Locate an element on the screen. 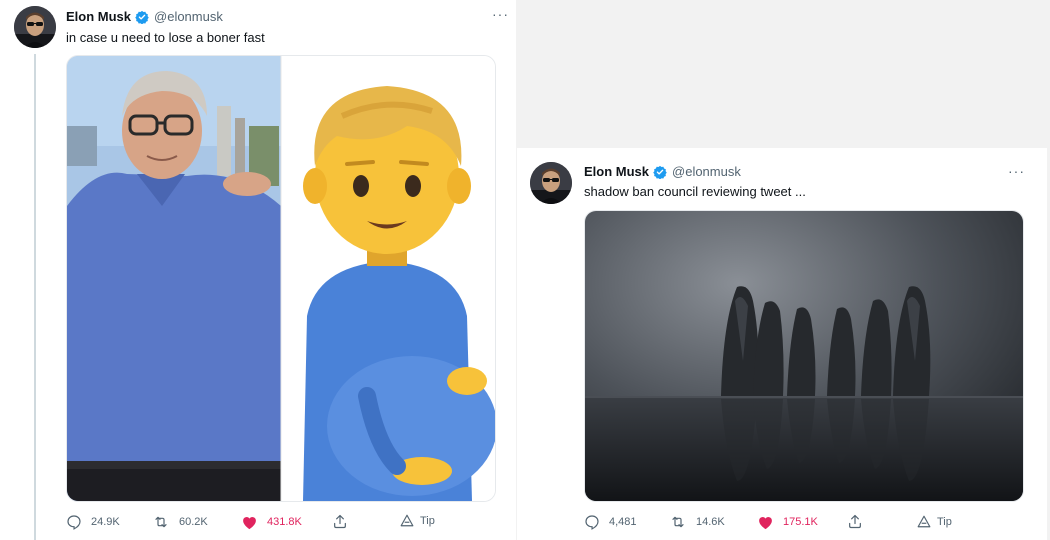 The width and height of the screenshot is (1050, 540). like-button: 175.1K is located at coordinates (787, 522).